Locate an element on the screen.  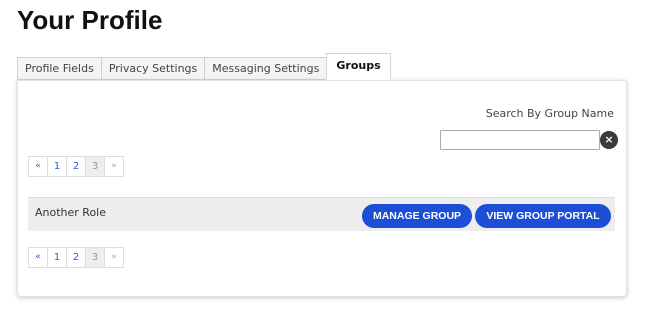
pagination-bottom: « 1 2 3 » is located at coordinates (76, 257).